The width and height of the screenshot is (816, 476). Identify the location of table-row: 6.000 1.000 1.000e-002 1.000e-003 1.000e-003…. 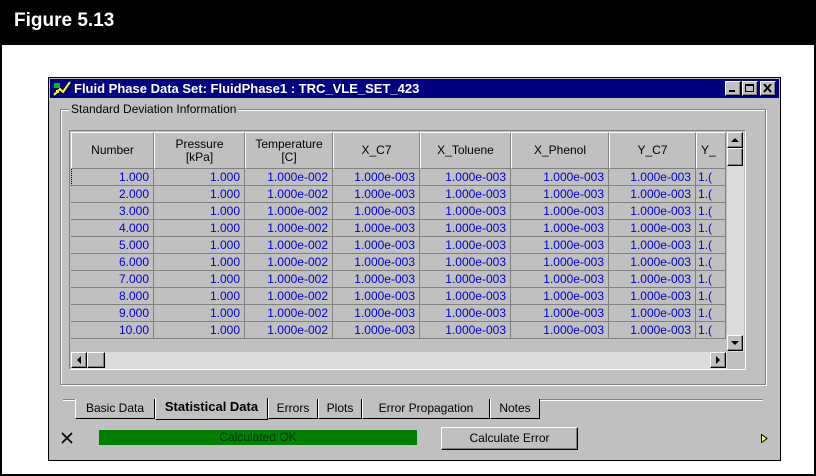
(398, 262).